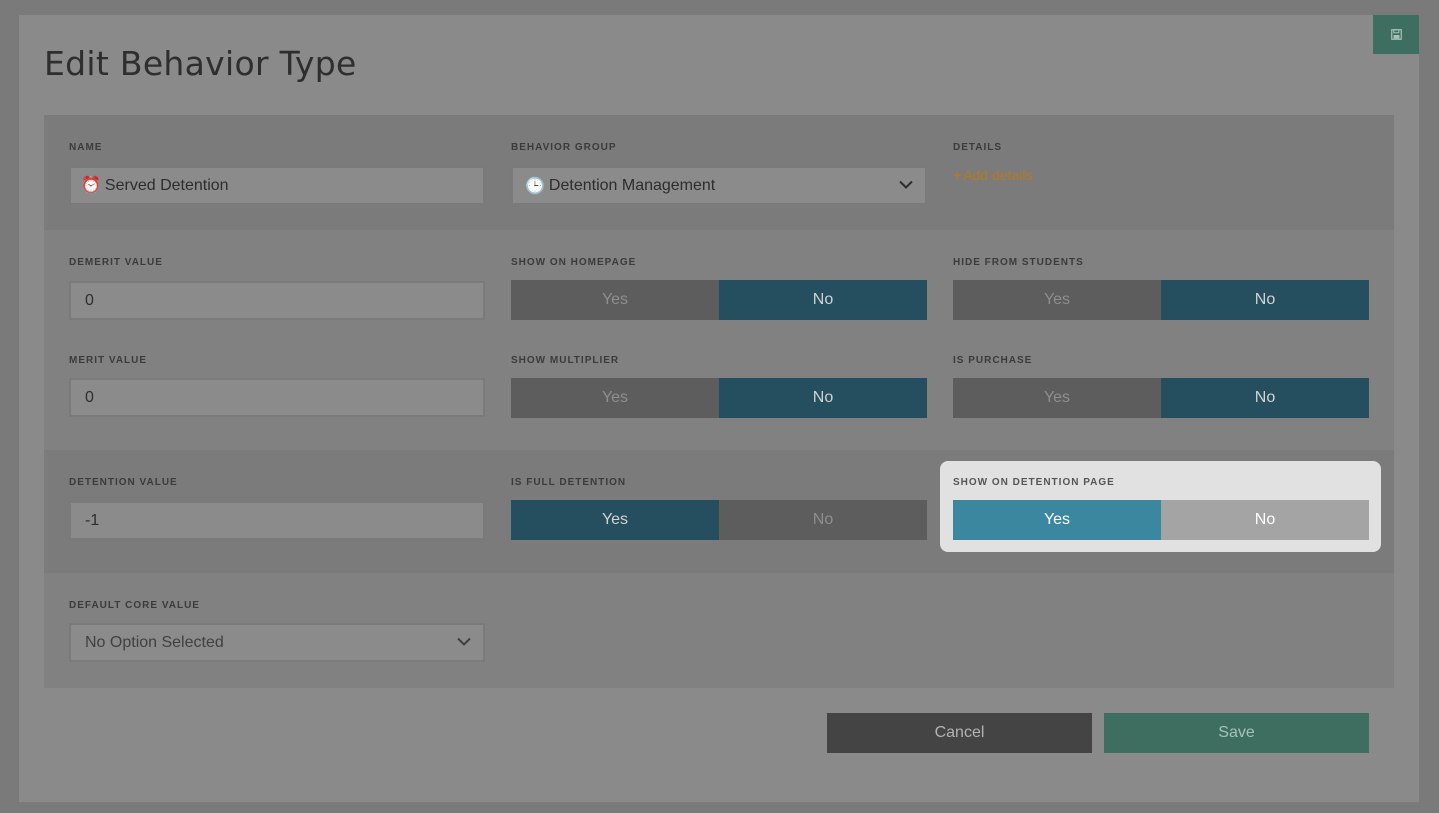  I want to click on alarm-clock-icon: ⏰, so click(91, 185).